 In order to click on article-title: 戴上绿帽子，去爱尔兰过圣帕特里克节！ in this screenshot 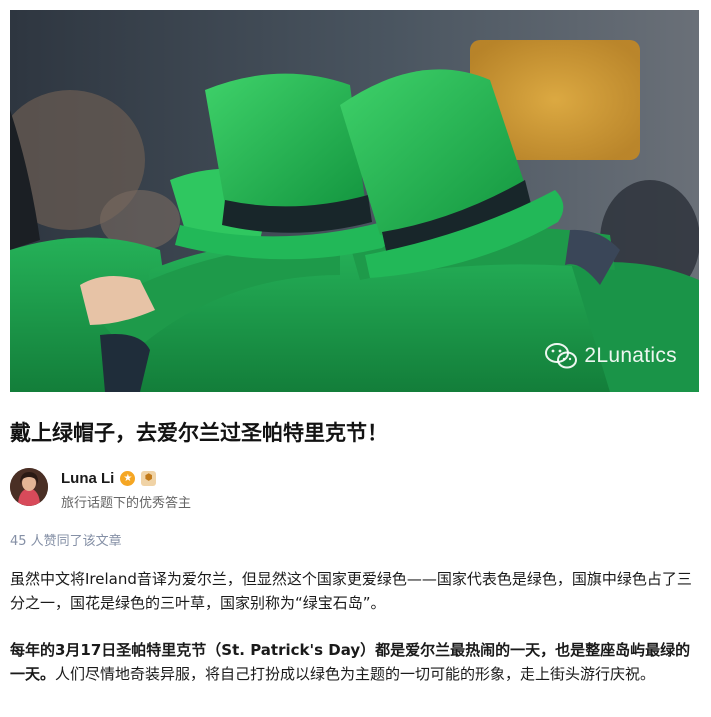, I will do `click(199, 433)`.